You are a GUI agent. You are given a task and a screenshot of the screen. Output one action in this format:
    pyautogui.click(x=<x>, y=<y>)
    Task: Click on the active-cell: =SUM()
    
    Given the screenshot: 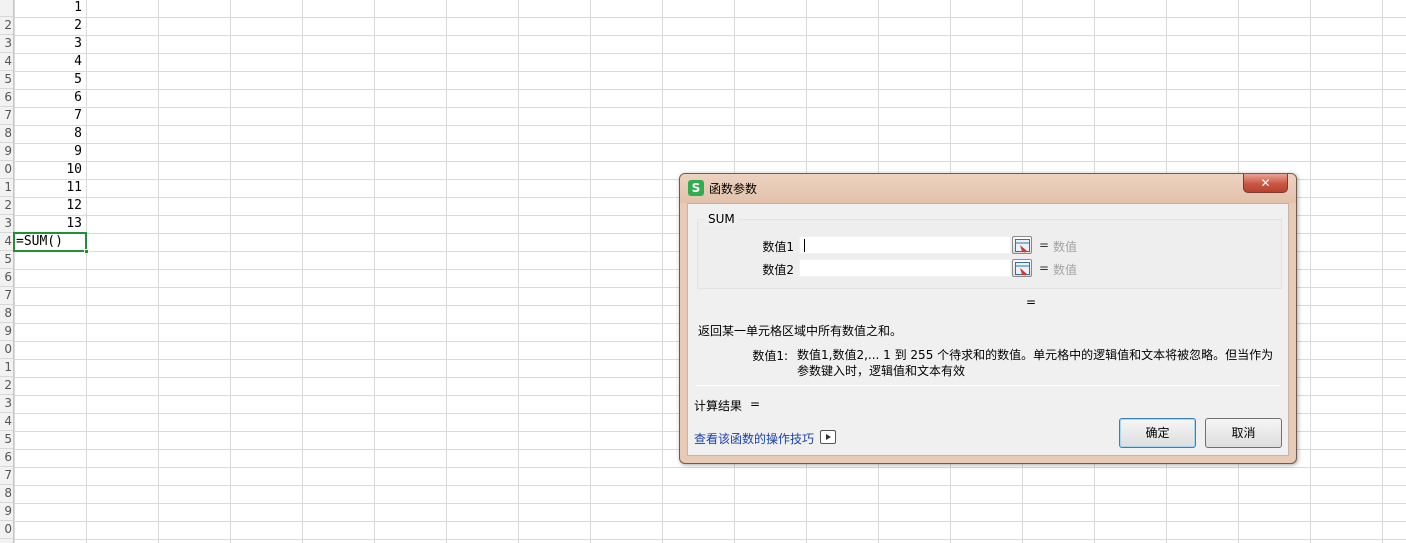 What is the action you would take?
    pyautogui.click(x=51, y=243)
    